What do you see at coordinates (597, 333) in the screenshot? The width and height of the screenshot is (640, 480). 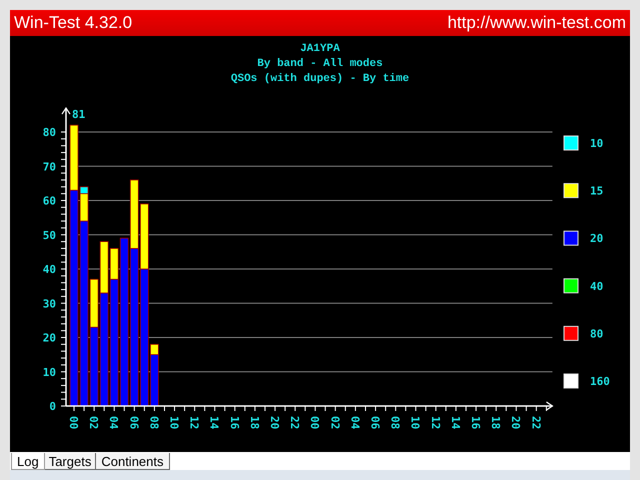 I see `legend-label: 80` at bounding box center [597, 333].